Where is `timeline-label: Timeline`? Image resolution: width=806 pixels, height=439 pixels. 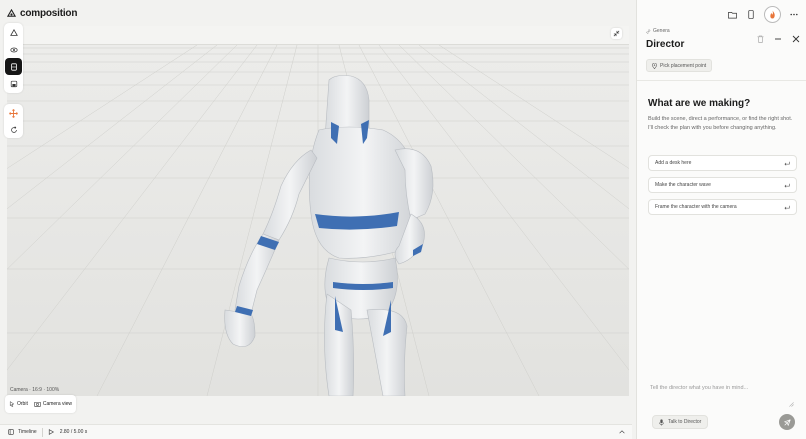 timeline-label: Timeline is located at coordinates (27, 432).